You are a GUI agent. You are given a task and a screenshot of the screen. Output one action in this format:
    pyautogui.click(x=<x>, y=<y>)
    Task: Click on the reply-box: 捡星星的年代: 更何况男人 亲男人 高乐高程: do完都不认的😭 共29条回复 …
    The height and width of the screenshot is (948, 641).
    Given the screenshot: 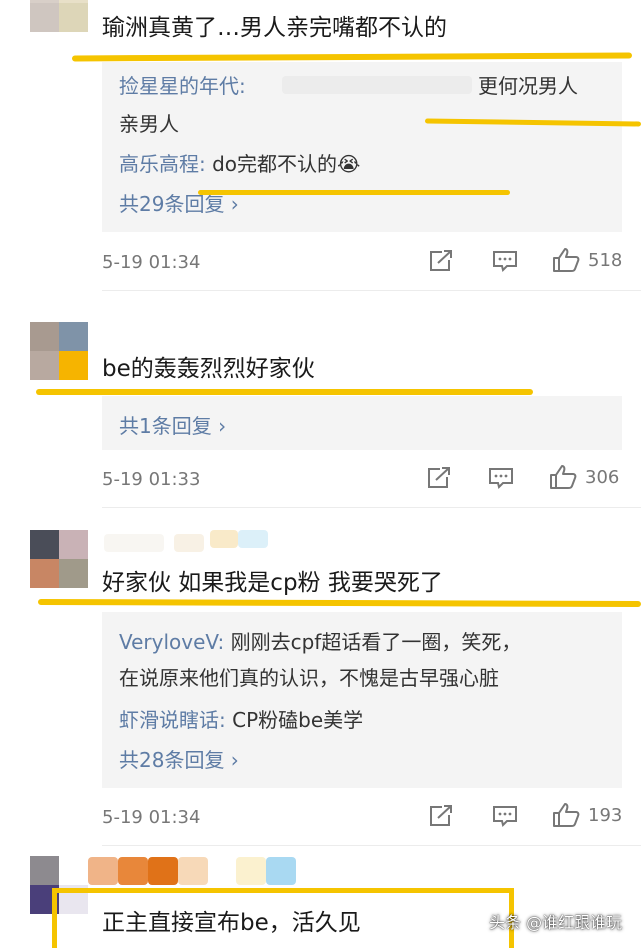 What is the action you would take?
    pyautogui.click(x=362, y=147)
    